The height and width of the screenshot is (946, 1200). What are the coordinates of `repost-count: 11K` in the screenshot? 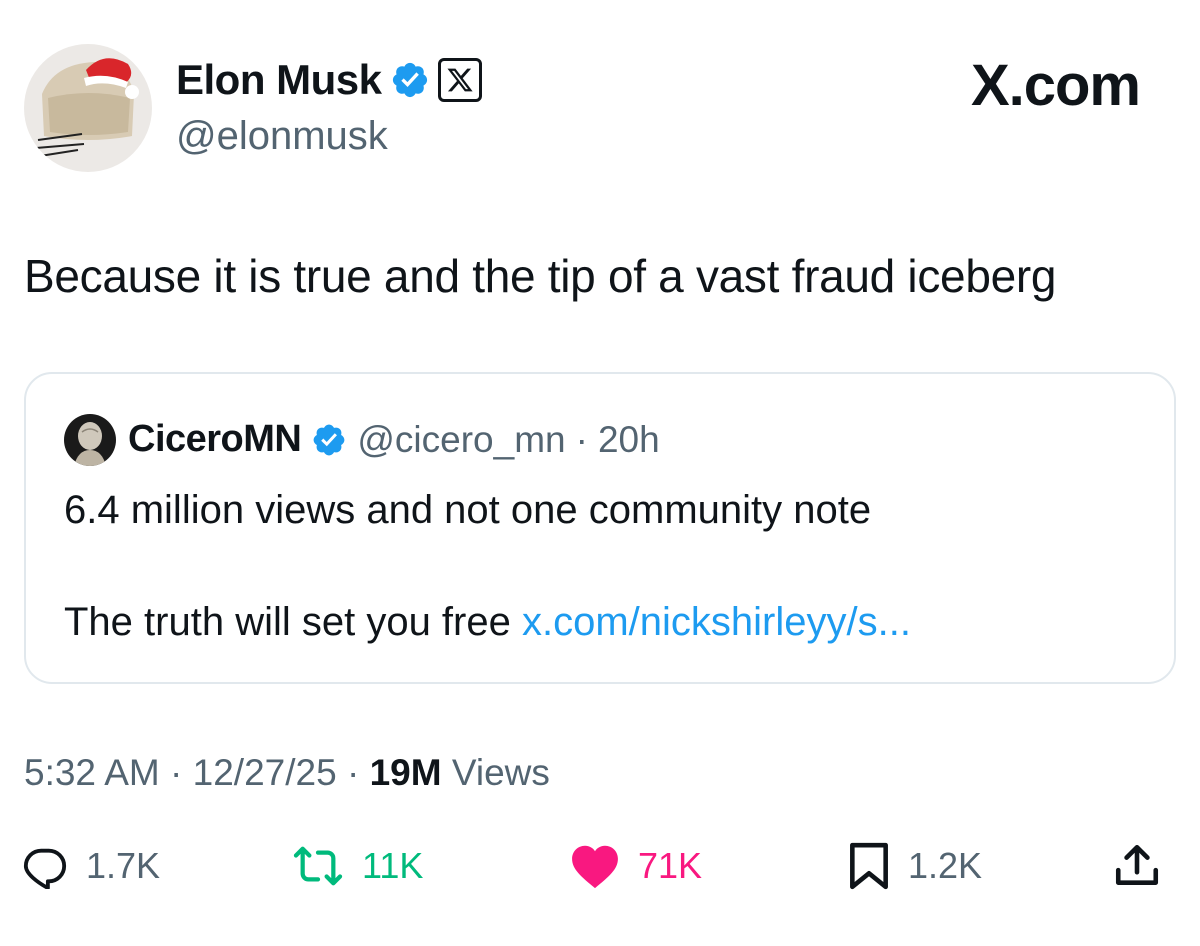 It's located at (393, 865).